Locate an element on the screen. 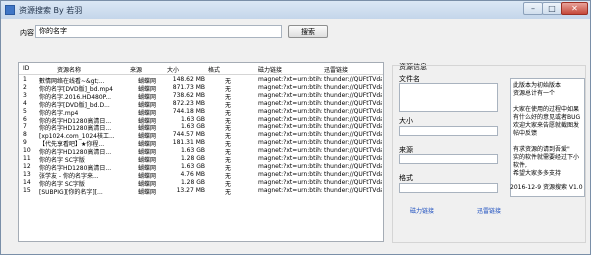 The image size is (591, 255). maximize-button: □ is located at coordinates (552, 8).